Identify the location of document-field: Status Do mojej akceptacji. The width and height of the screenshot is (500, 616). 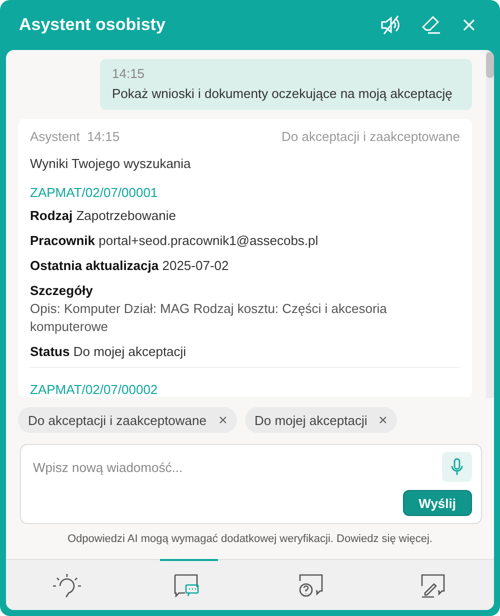
(245, 352).